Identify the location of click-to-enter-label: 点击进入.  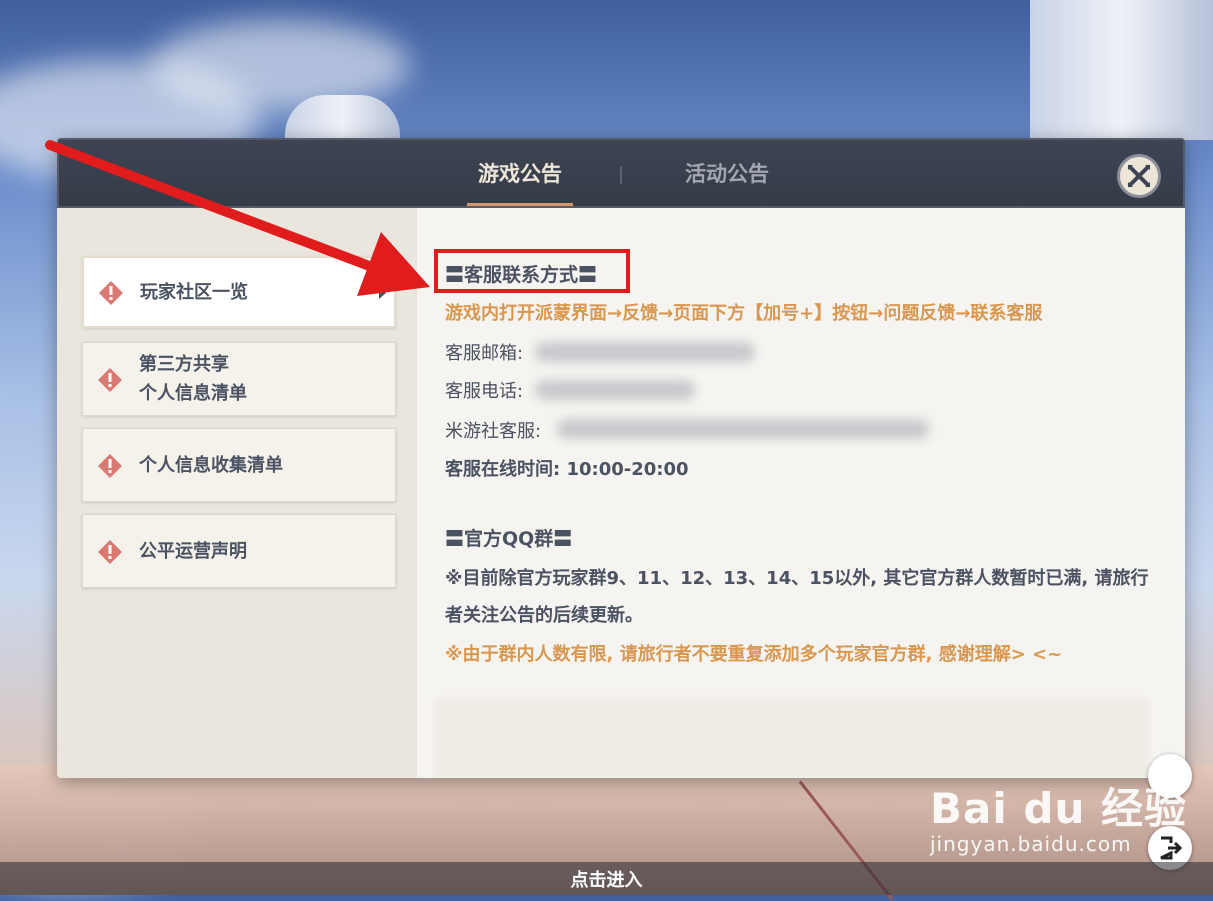
(606, 879).